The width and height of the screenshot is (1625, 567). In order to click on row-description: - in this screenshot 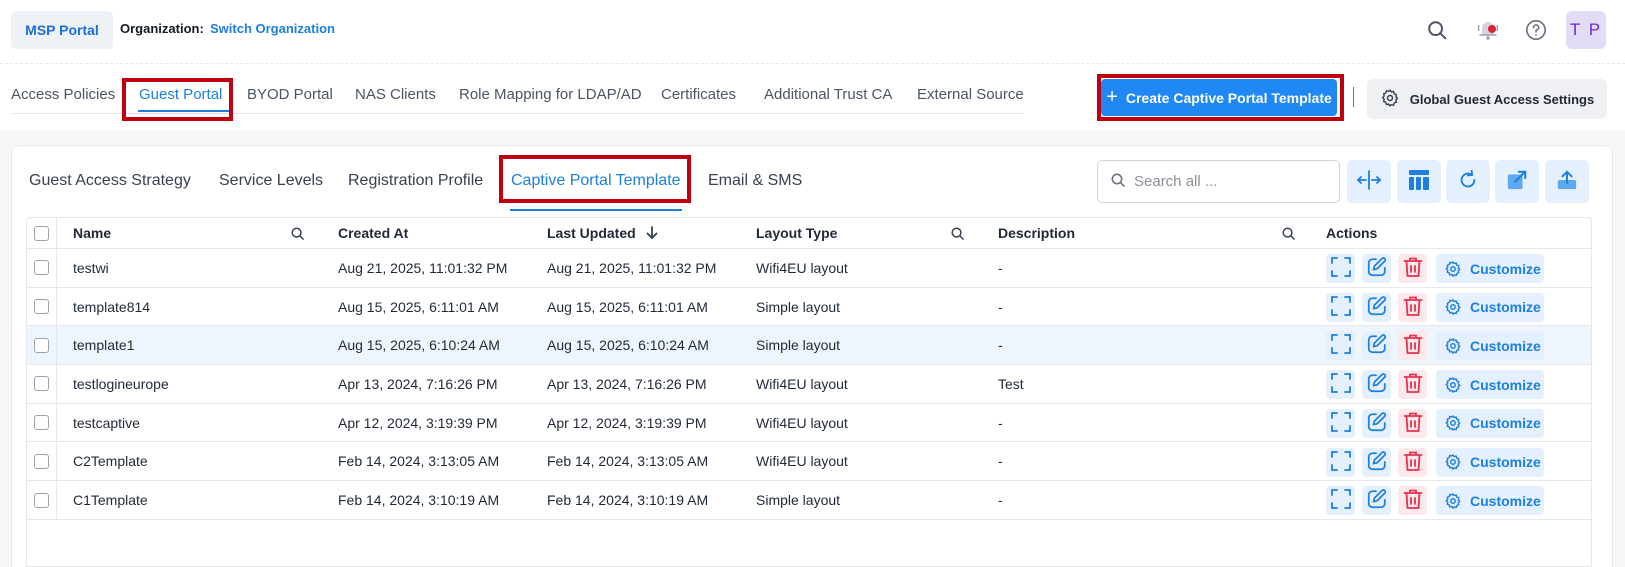, I will do `click(1000, 500)`.